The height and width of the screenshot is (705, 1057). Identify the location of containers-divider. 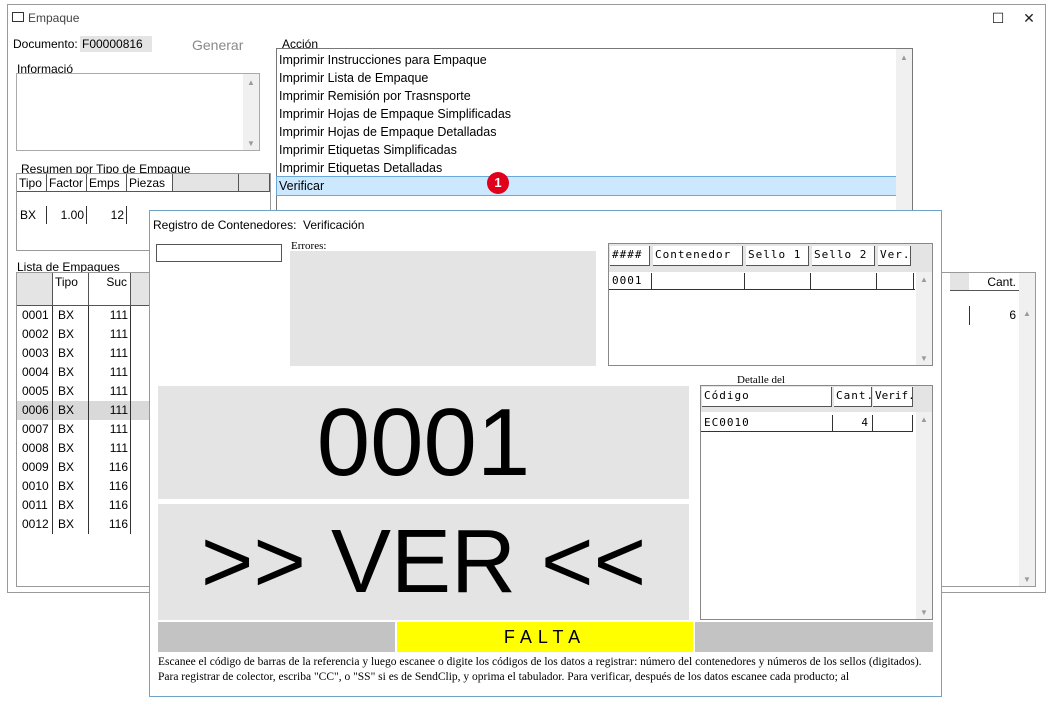
(651, 281).